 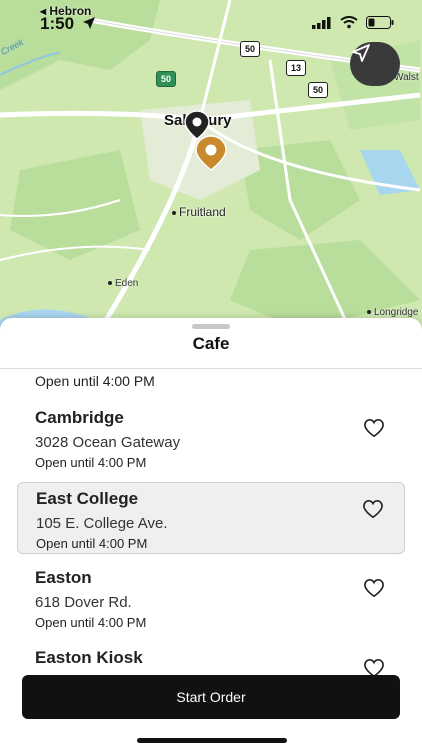 What do you see at coordinates (63, 577) in the screenshot?
I see `location-name: Easton` at bounding box center [63, 577].